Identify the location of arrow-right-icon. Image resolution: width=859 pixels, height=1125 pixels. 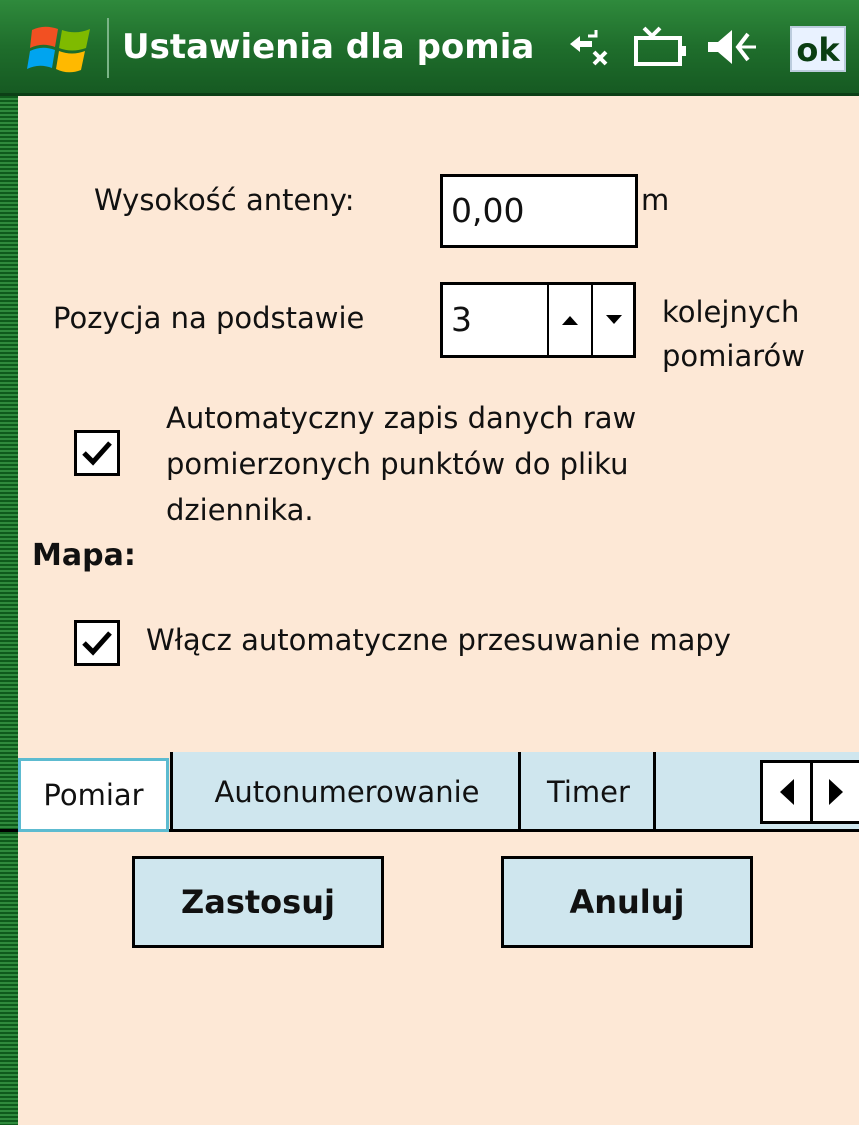
(836, 792).